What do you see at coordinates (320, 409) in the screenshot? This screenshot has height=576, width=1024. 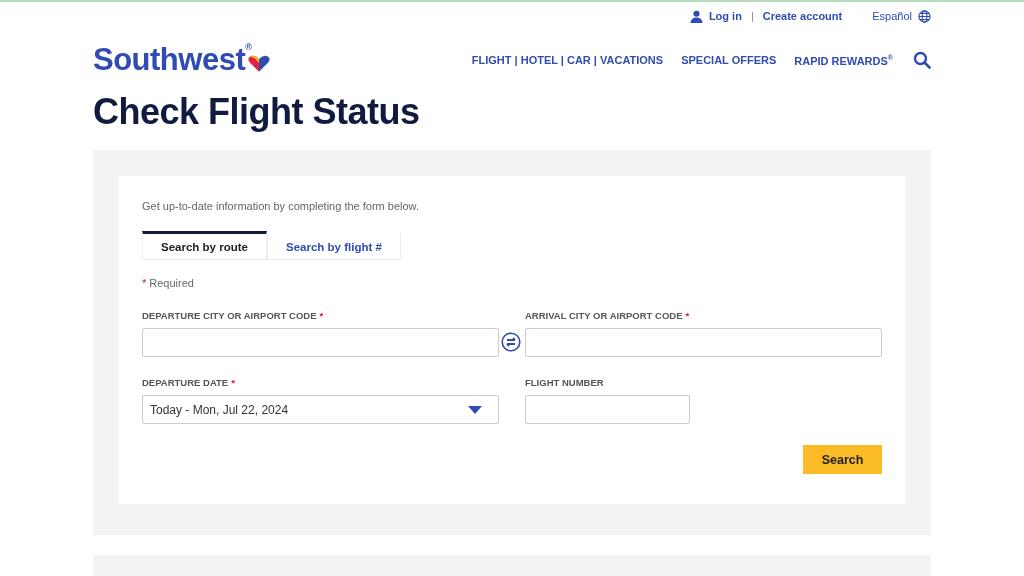 I see `date-select: Today - Mon, Jul 22, 2024` at bounding box center [320, 409].